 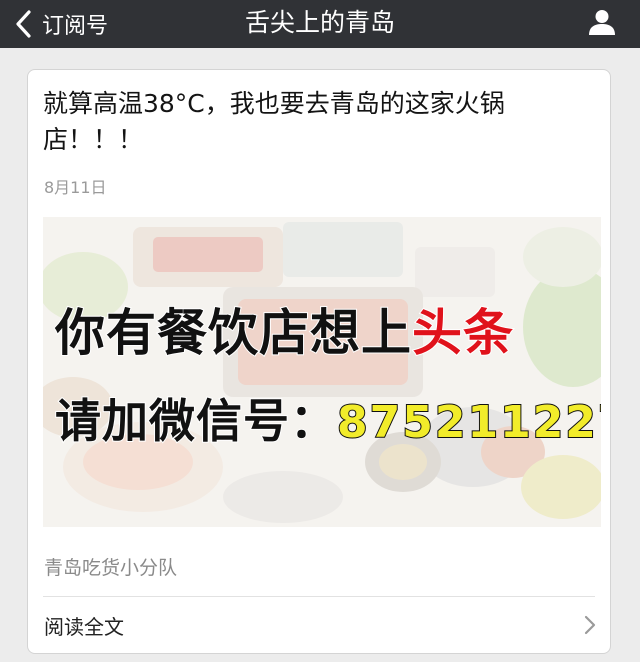 I want to click on chevron-left-icon, so click(x=27, y=24).